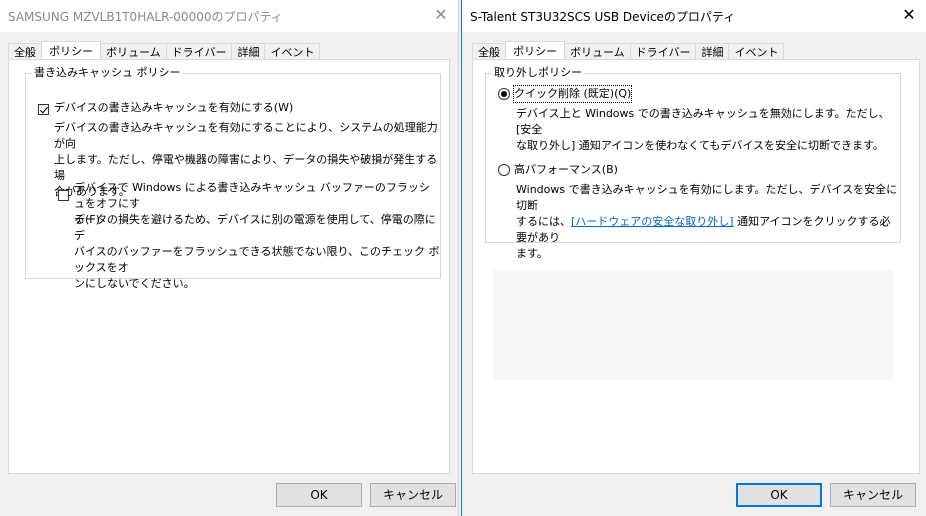  Describe the element at coordinates (543, 221) in the screenshot. I see `description-text: するには、` at that location.